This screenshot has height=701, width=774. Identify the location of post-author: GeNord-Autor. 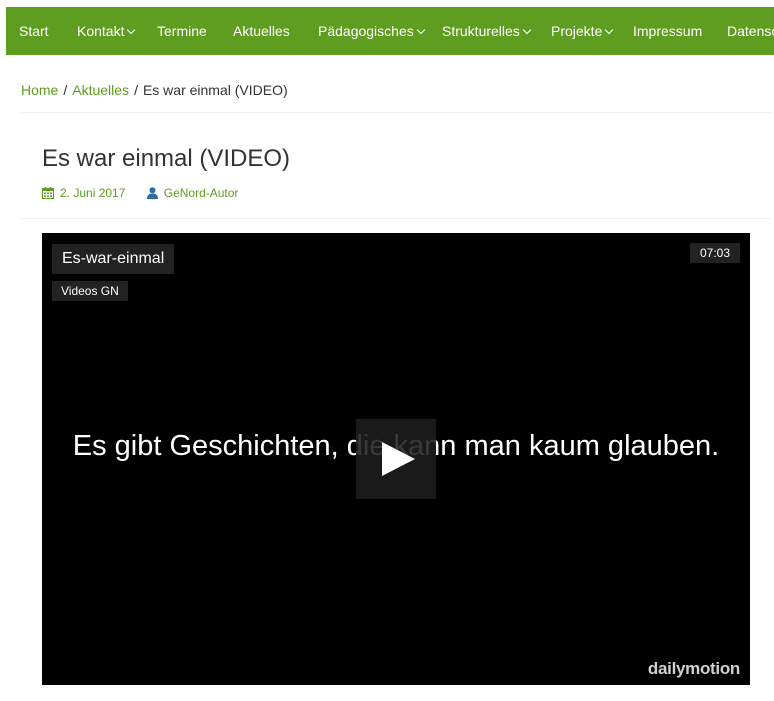
(201, 193).